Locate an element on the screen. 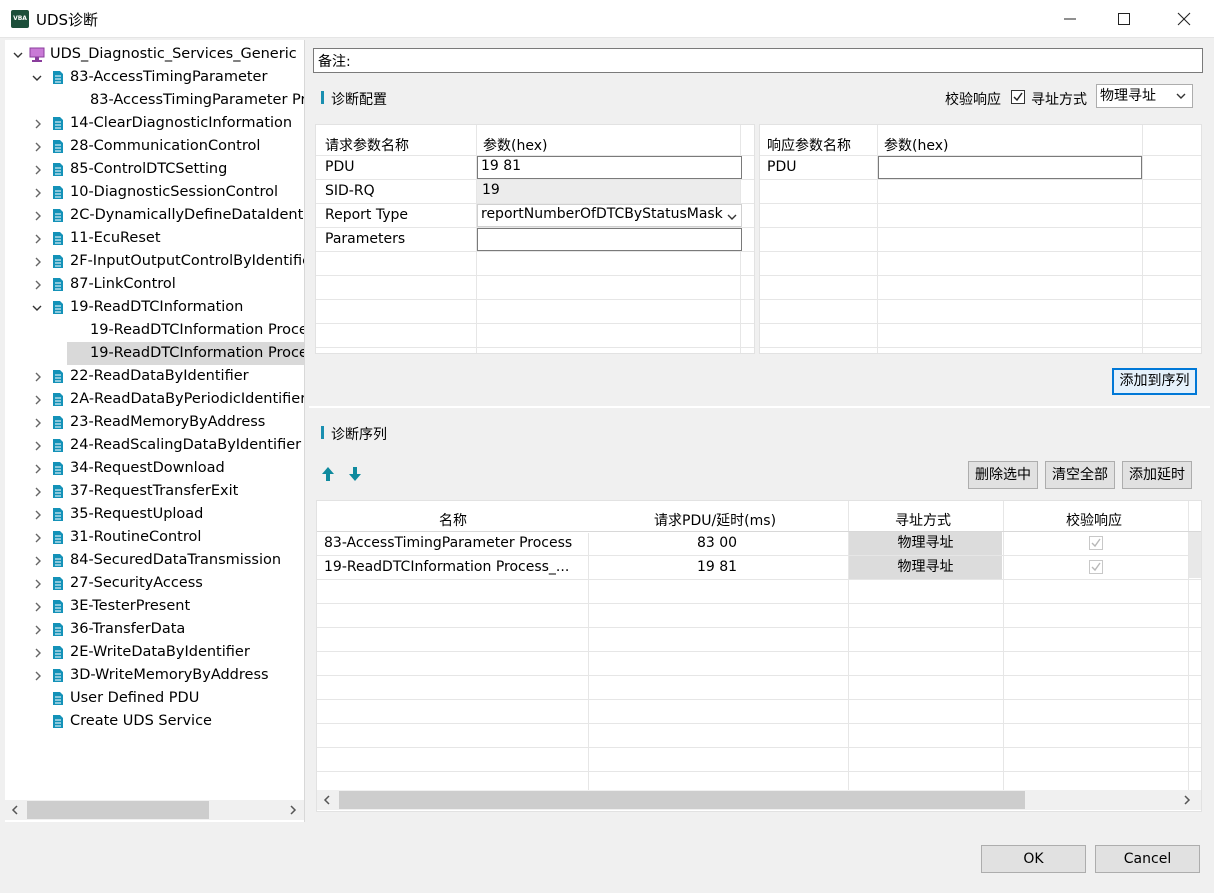 The height and width of the screenshot is (893, 1214). tree-item: 83-AccessTimingParameter is located at coordinates (154, 77).